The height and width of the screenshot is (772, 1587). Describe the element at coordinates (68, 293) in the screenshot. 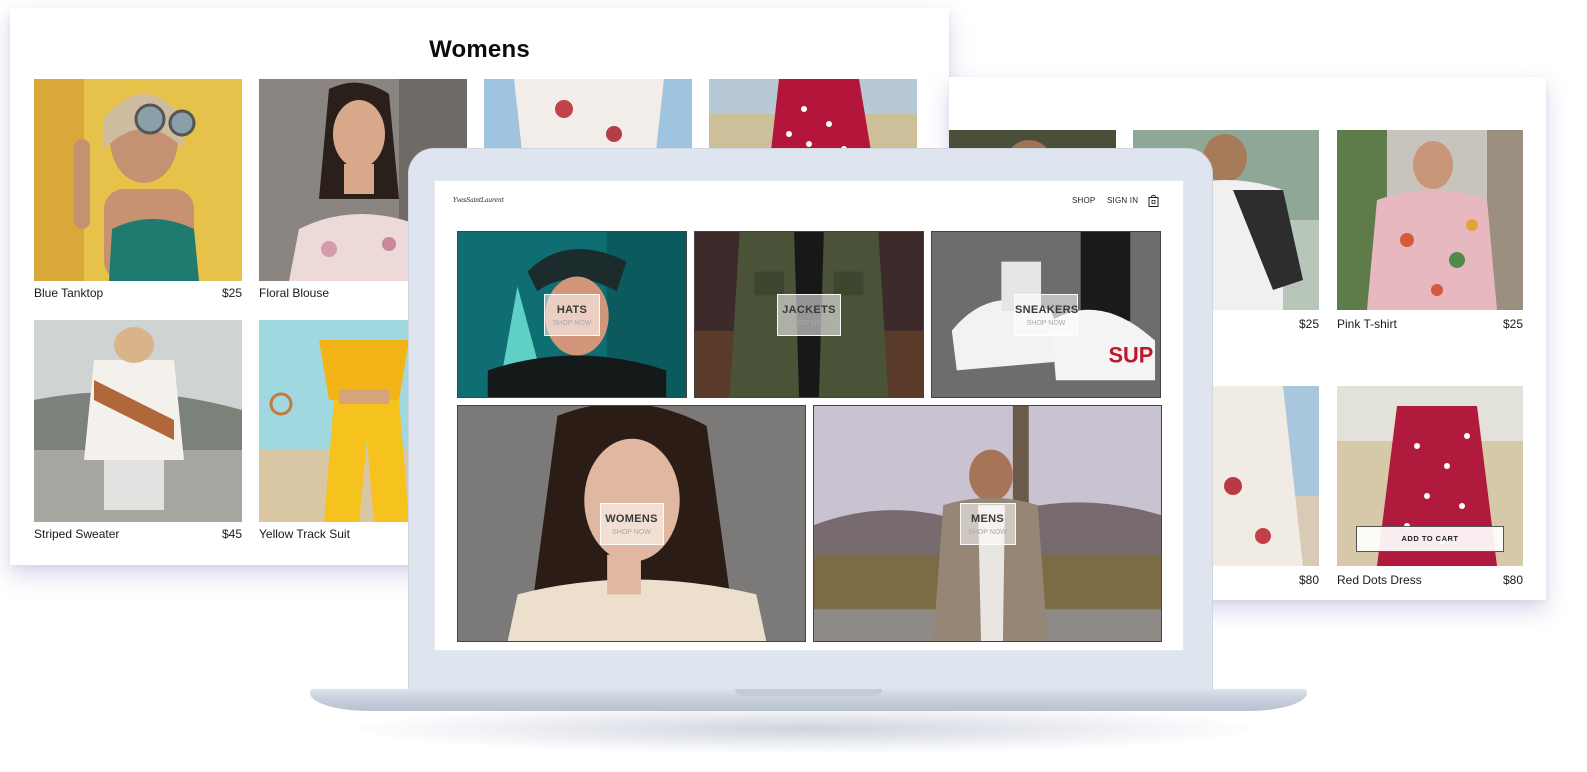

I see `product-name: Blue Tanktop` at that location.